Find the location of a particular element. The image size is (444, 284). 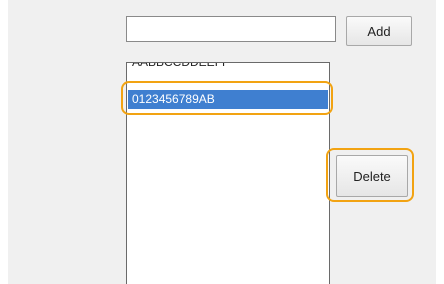

entry-text-input is located at coordinates (231, 29).